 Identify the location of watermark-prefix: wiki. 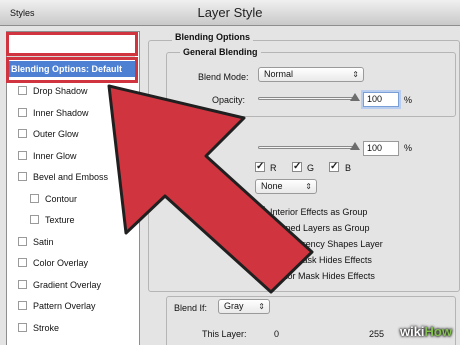
(412, 331).